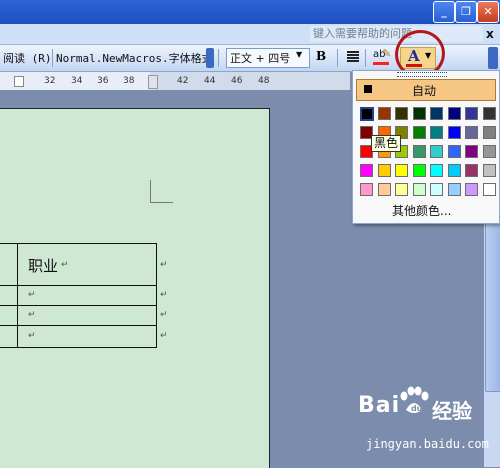  Describe the element at coordinates (422, 74) in the screenshot. I see `palette-drag-handle` at that location.